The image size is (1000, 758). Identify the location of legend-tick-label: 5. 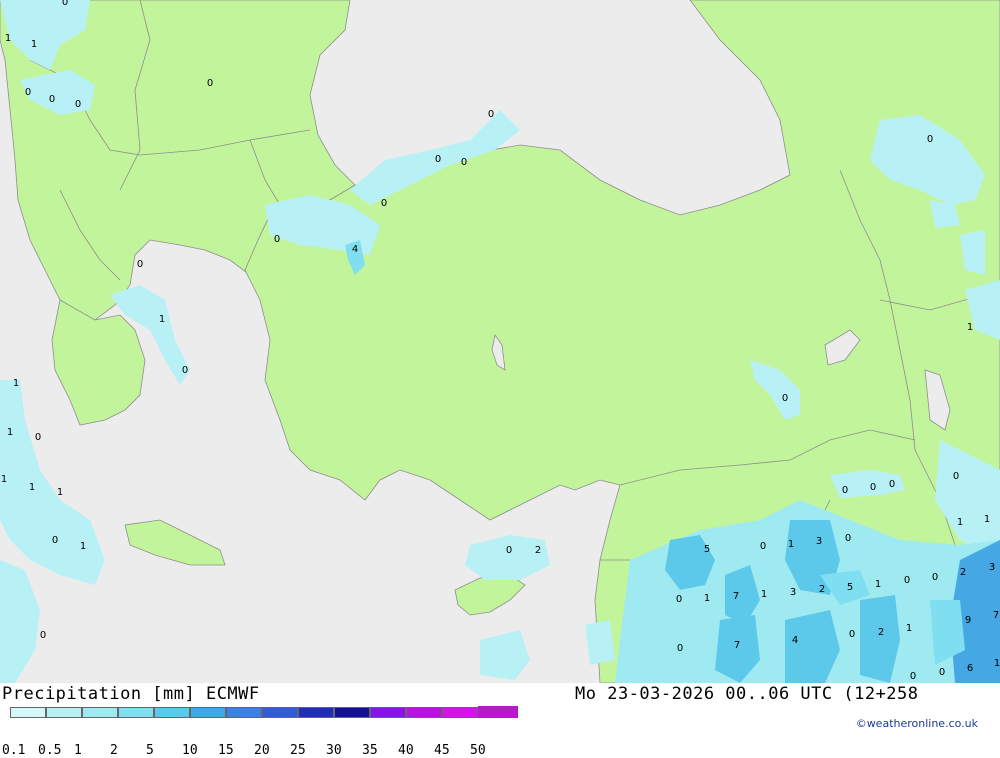
(150, 750).